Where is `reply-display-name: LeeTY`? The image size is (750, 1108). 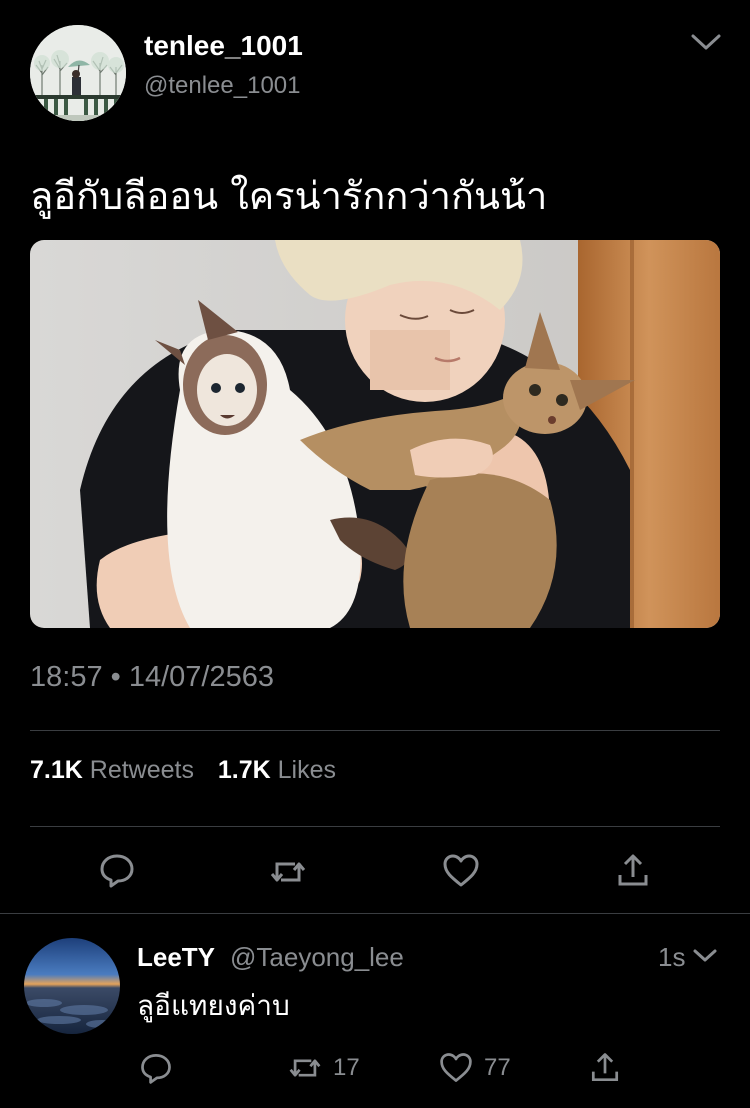
reply-display-name: LeeTY is located at coordinates (176, 957).